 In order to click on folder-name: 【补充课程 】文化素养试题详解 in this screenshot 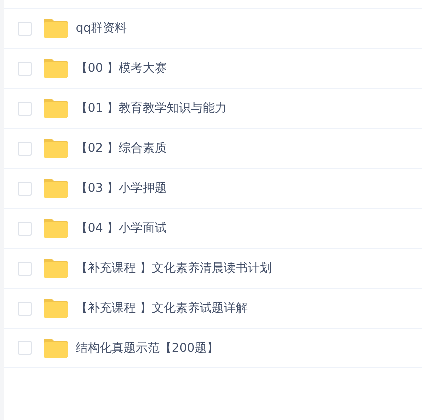, I will do `click(162, 308)`.